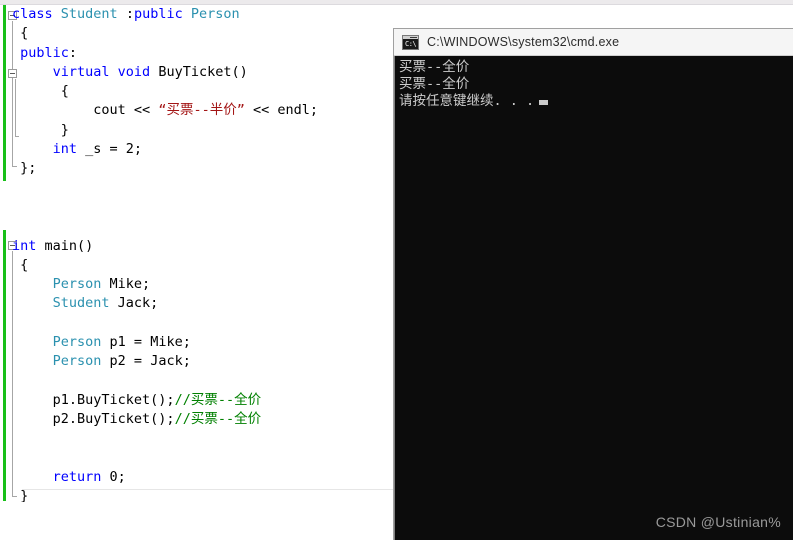 This screenshot has height=549, width=793. Describe the element at coordinates (146, 361) in the screenshot. I see `code-token: p2 = Jack;` at that location.